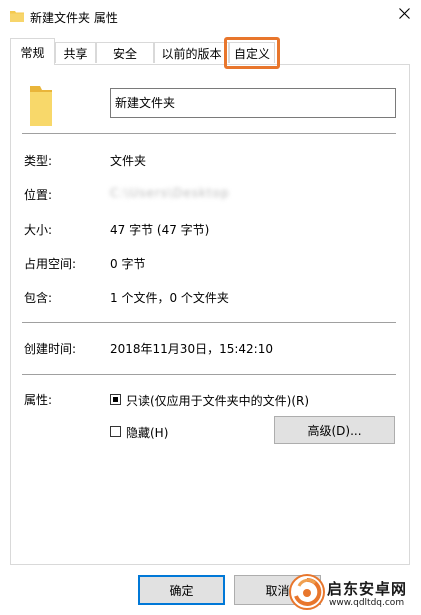 This screenshot has height=615, width=421. I want to click on close-button, so click(404, 15).